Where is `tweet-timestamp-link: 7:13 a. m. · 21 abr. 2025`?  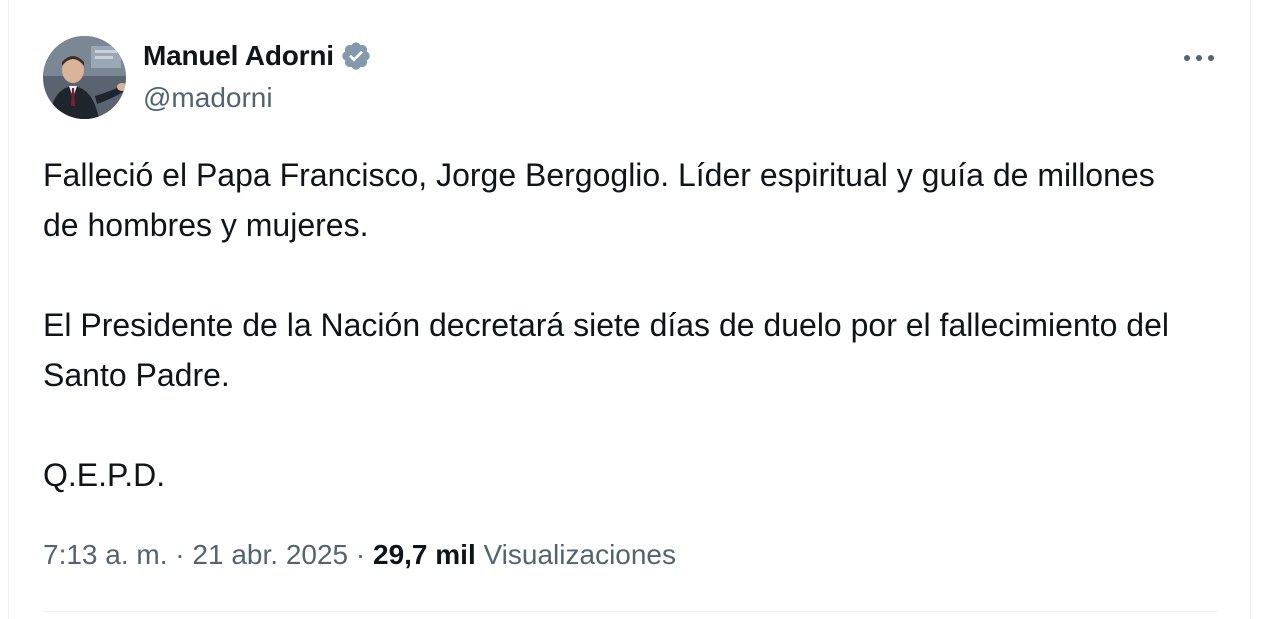 tweet-timestamp-link: 7:13 a. m. · 21 abr. 2025 is located at coordinates (195, 554).